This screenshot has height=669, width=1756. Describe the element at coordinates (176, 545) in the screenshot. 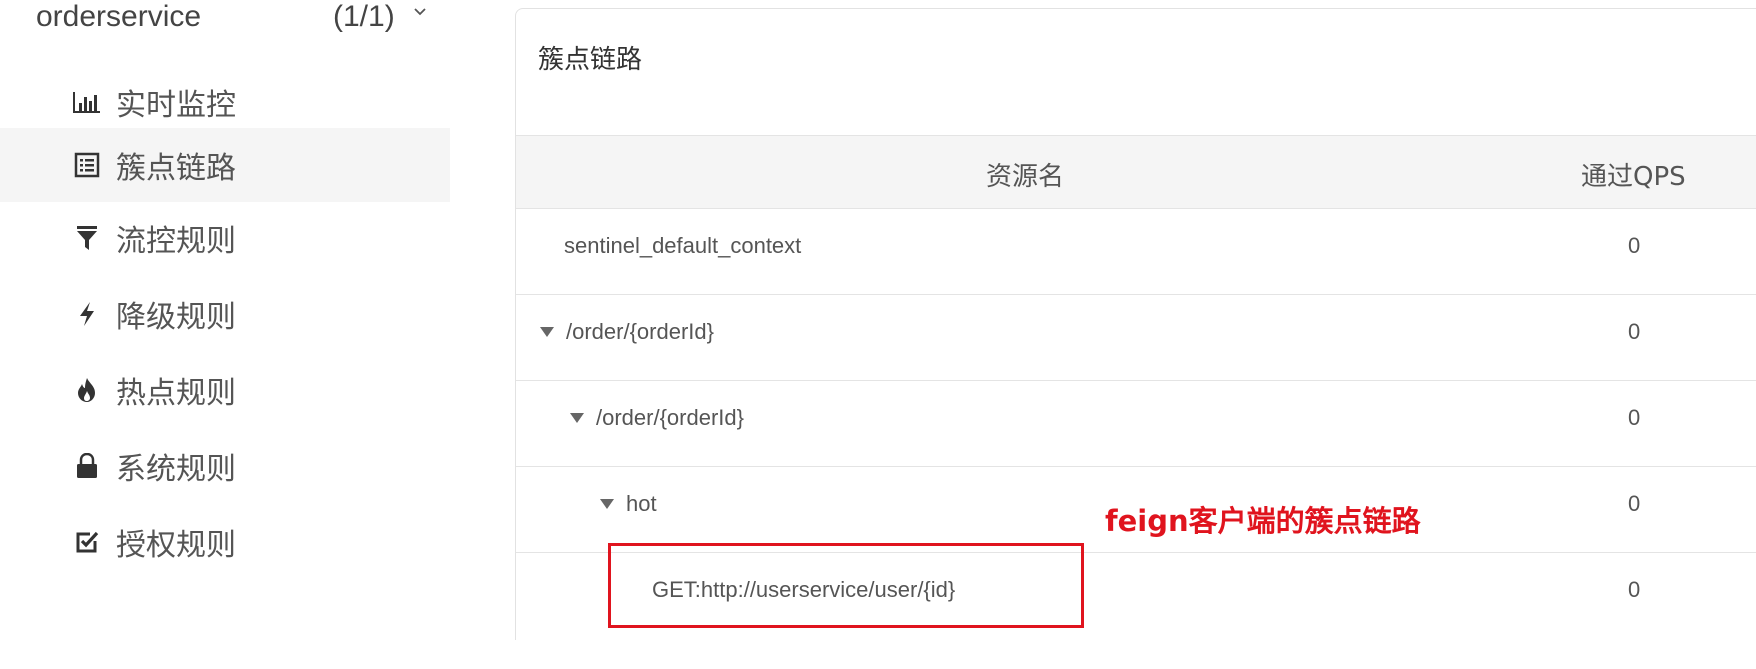

I see `sidebar-item-label: 授权规则` at that location.